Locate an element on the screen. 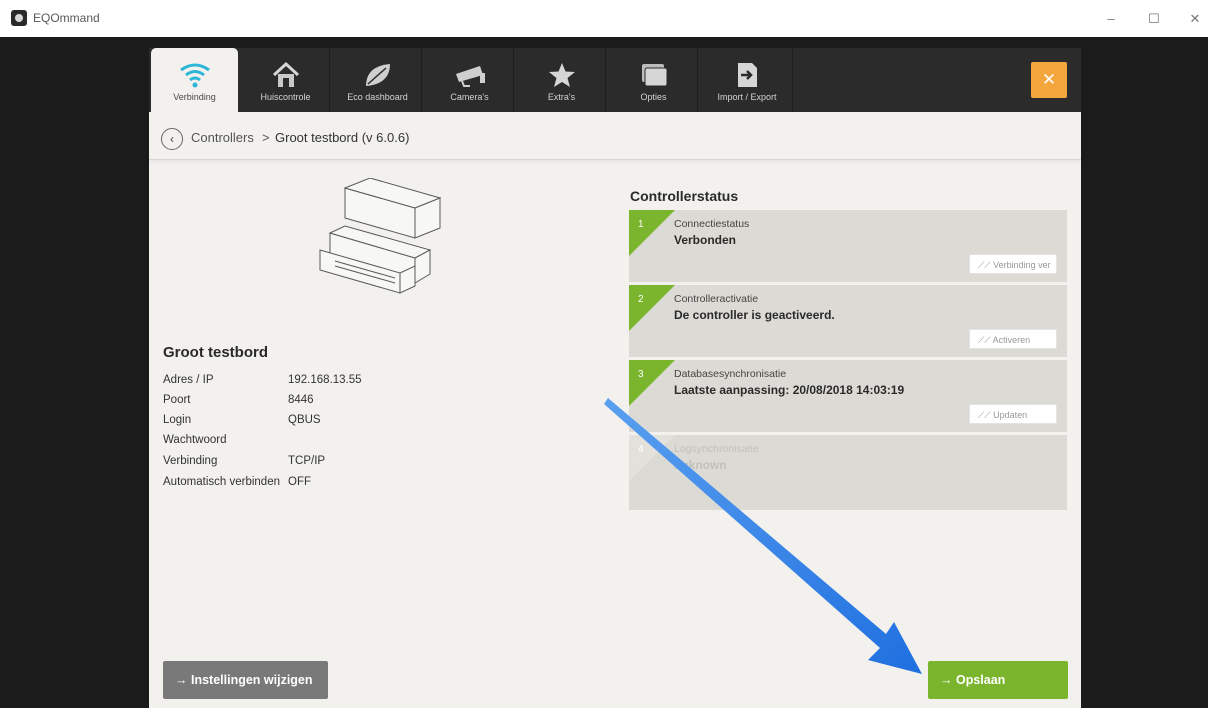 This screenshot has height=708, width=1208. tab-label: Import / Export is located at coordinates (747, 97).